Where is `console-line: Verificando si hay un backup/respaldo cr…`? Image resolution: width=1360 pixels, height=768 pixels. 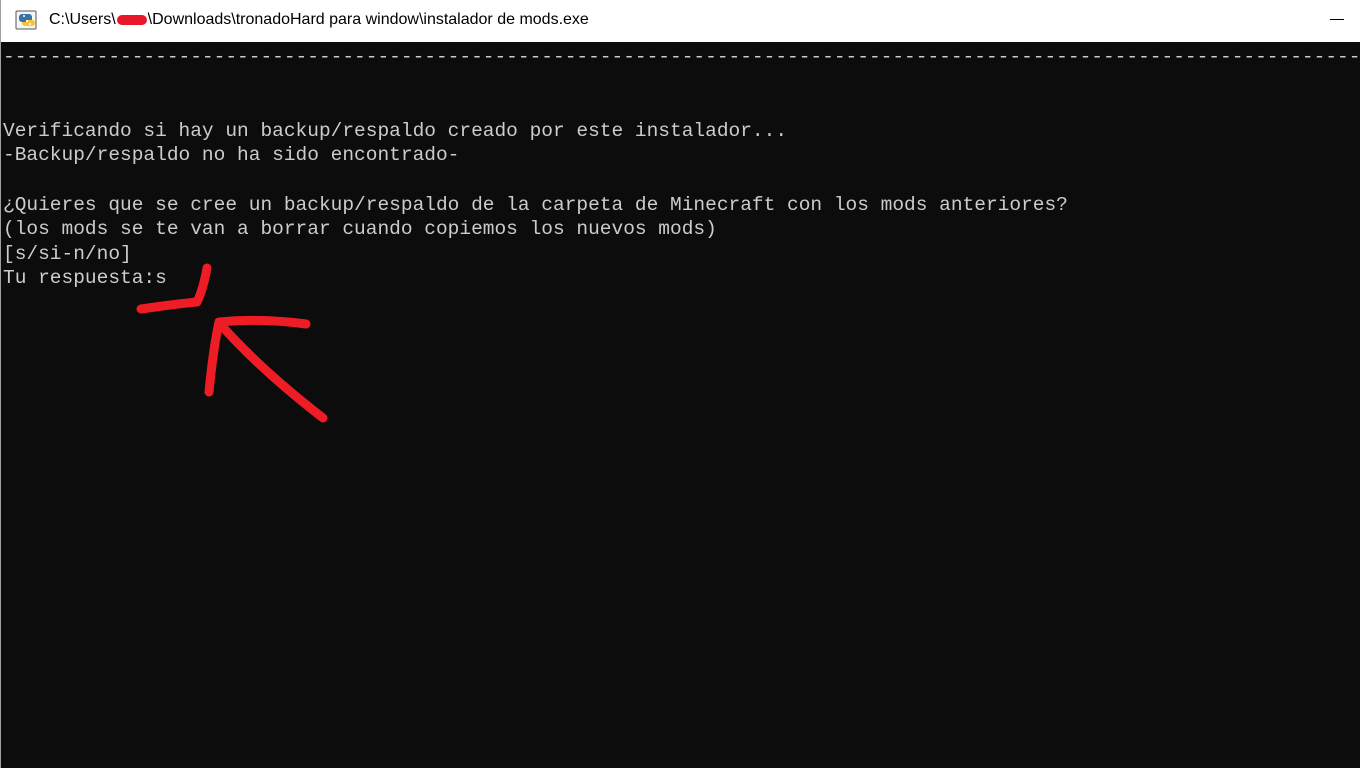 console-line: Verificando si hay un backup/respaldo cr… is located at coordinates (395, 130).